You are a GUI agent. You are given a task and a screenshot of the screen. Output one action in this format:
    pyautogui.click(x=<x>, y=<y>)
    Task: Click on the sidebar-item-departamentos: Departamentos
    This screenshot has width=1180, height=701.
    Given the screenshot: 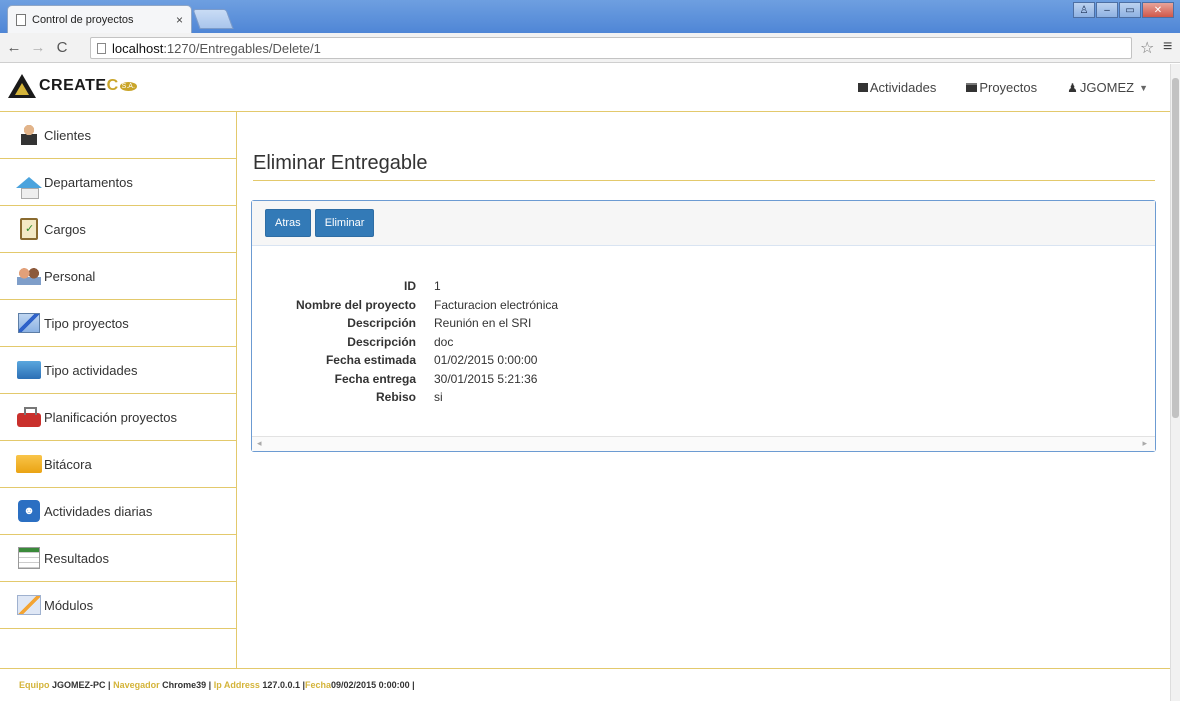 What is the action you would take?
    pyautogui.click(x=118, y=182)
    